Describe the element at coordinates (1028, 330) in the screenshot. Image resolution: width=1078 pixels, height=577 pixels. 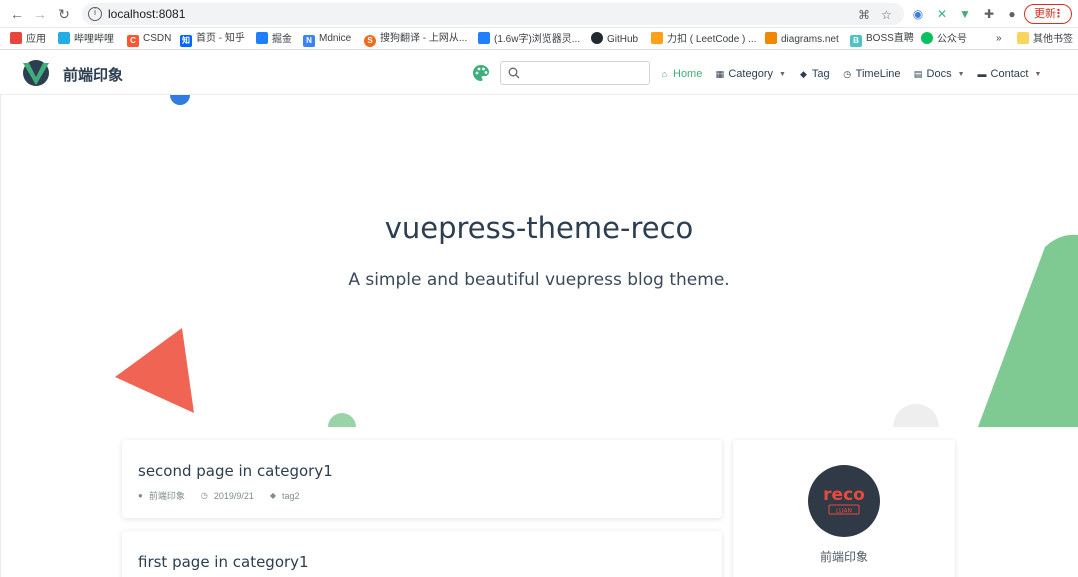
I see `green-slope-shape` at that location.